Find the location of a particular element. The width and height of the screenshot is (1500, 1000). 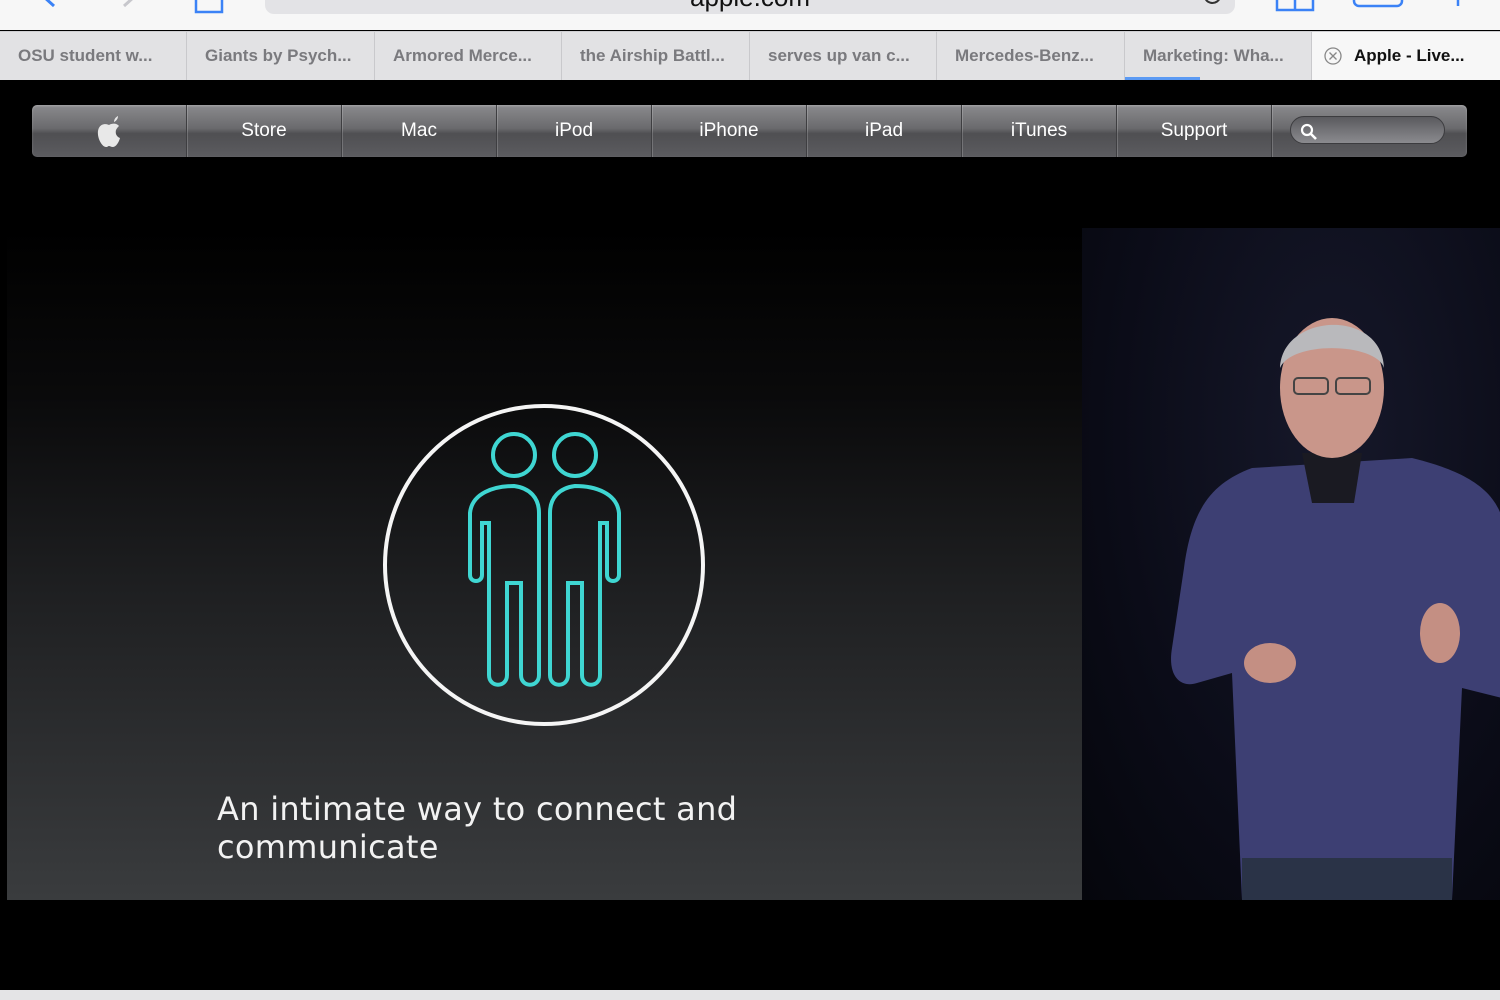

address-bar: apple.com is located at coordinates (750, 7).